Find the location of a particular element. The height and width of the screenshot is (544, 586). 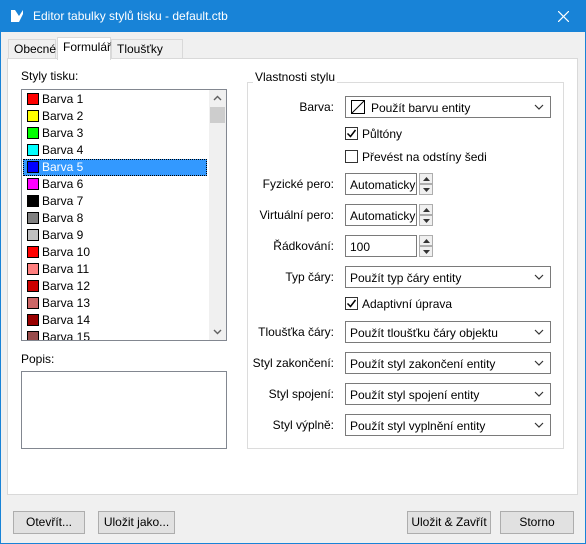

lineweight-select: Použít tloušťku čáry objektu is located at coordinates (448, 332).